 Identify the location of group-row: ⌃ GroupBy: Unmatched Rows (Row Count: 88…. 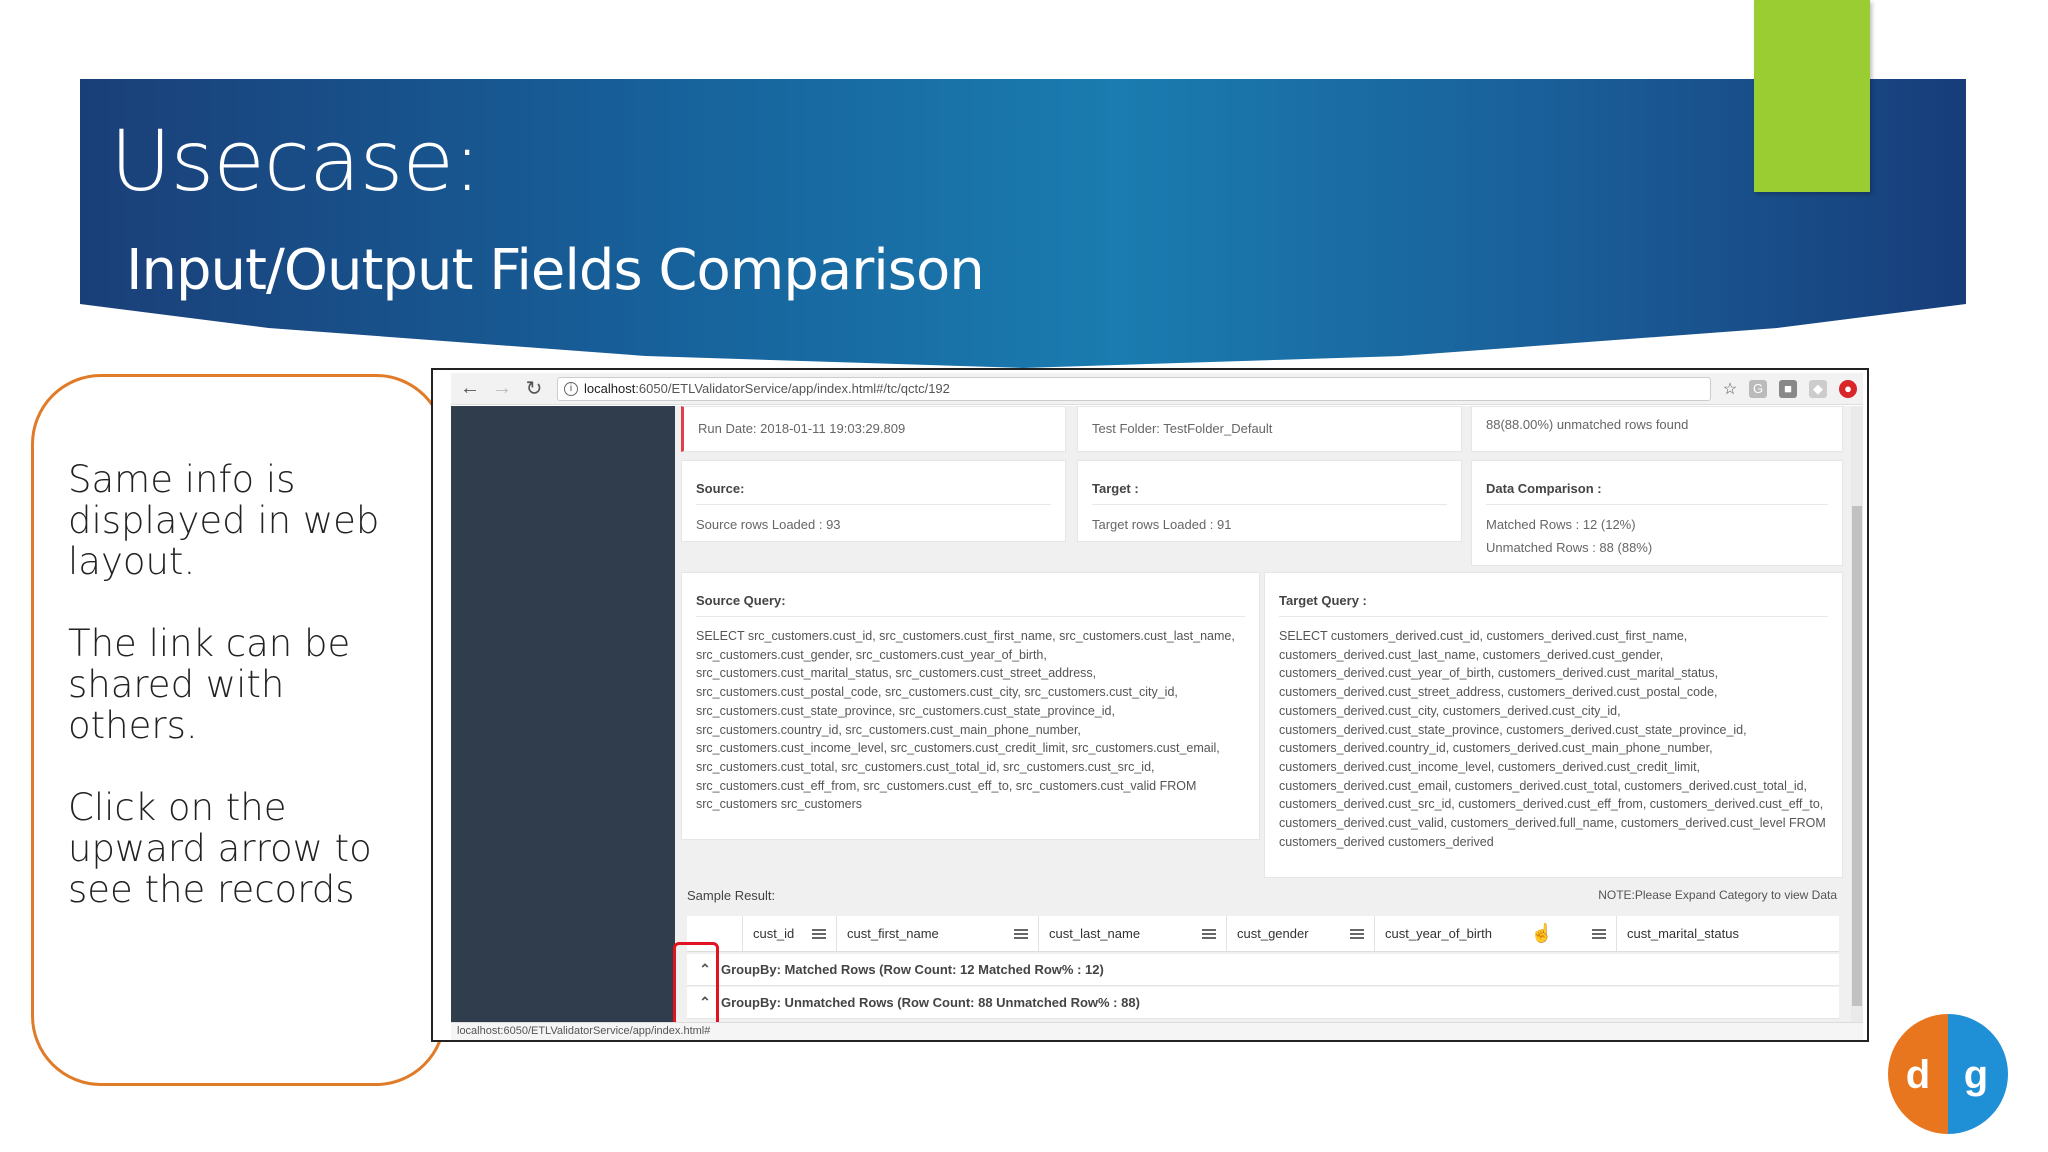
(1263, 1003).